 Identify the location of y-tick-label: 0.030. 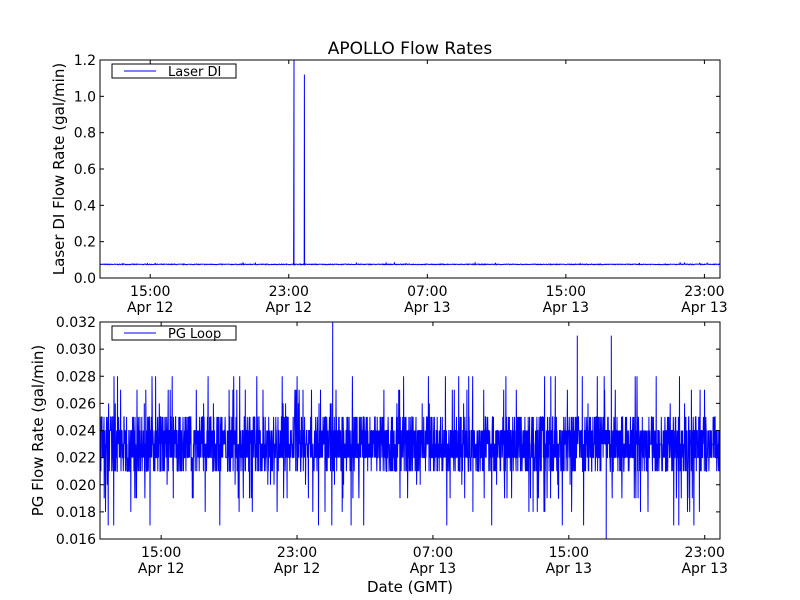
(76, 350).